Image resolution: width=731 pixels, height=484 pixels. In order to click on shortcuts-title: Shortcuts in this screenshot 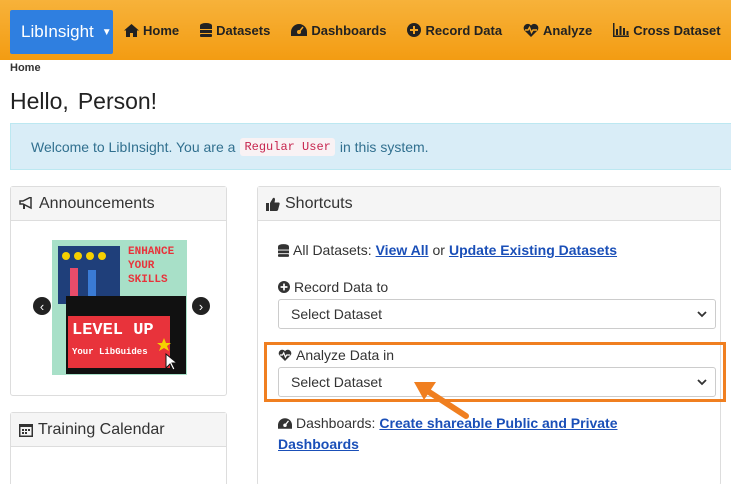, I will do `click(319, 203)`.